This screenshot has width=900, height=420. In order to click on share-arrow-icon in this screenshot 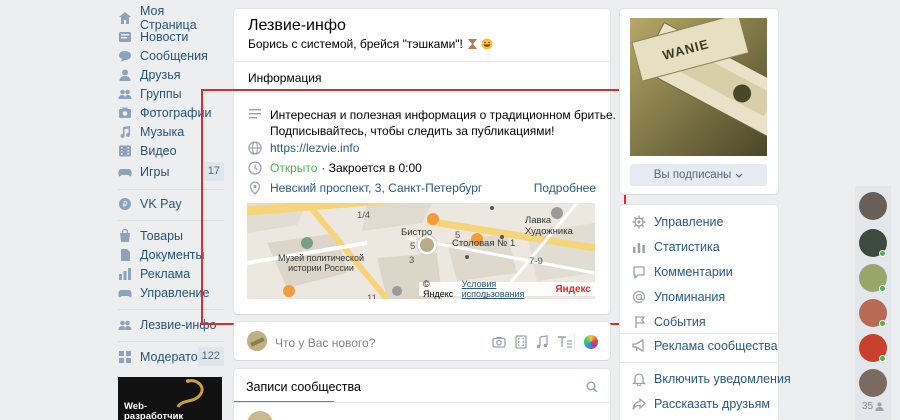, I will do `click(639, 404)`.